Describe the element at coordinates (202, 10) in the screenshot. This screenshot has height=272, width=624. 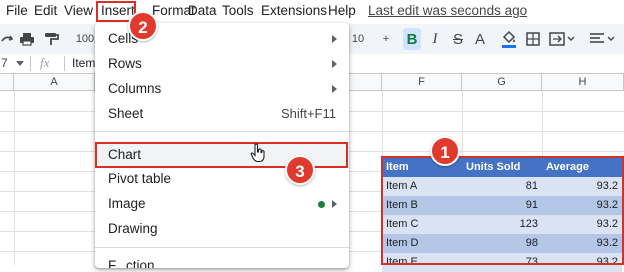
I see `menu-data: Data` at that location.